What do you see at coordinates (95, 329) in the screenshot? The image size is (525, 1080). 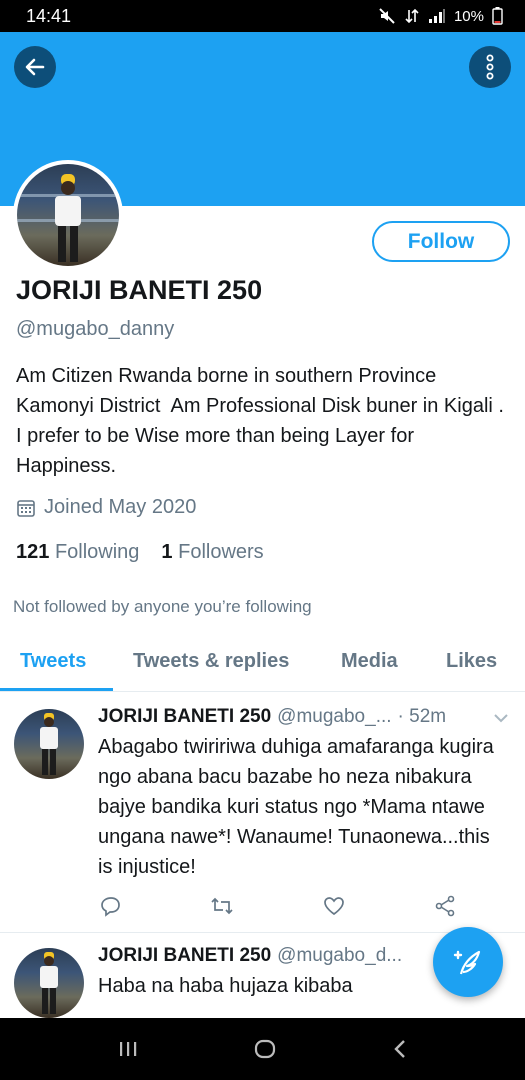 I see `profile-handle: @mugabo_danny` at bounding box center [95, 329].